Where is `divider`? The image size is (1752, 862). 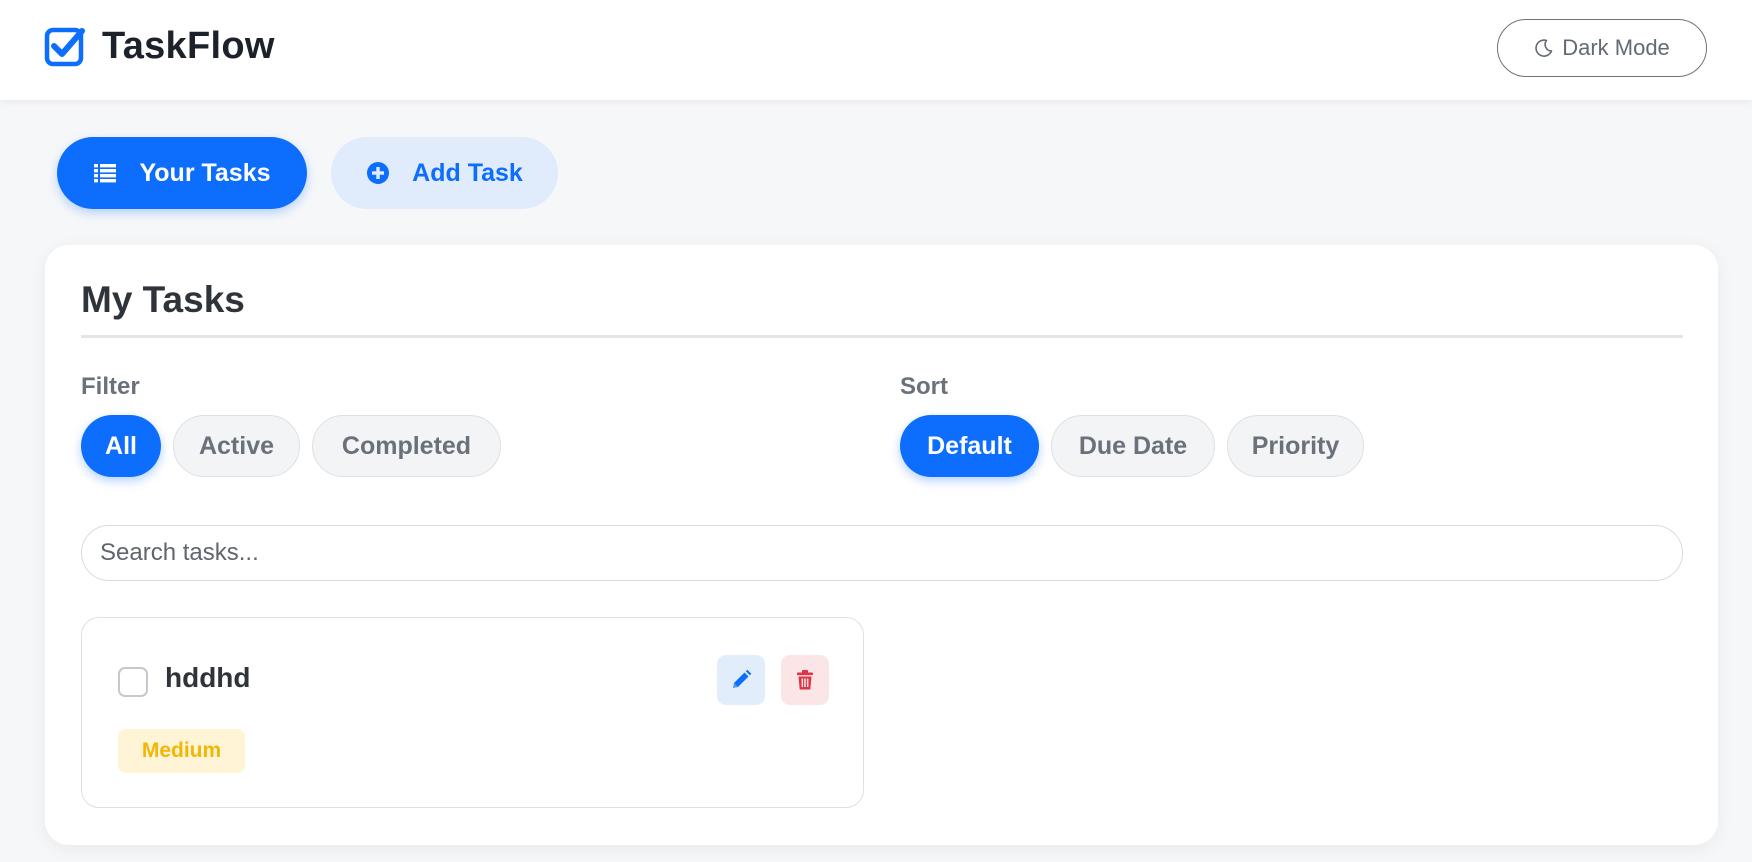 divider is located at coordinates (882, 336).